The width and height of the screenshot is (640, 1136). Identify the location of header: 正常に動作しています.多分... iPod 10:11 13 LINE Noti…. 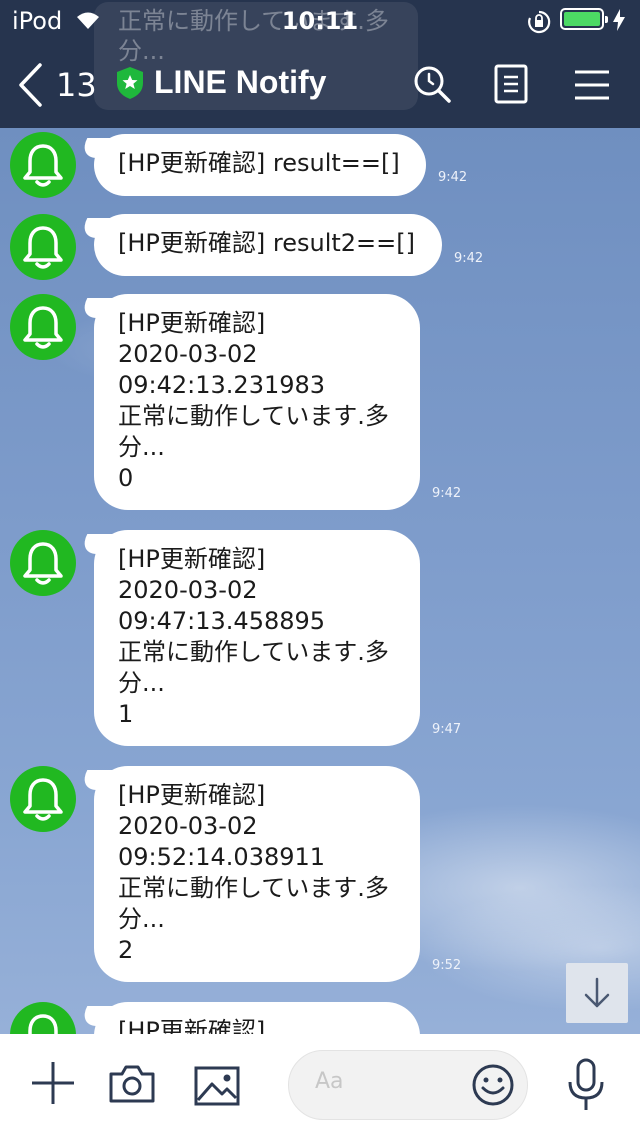
(320, 64).